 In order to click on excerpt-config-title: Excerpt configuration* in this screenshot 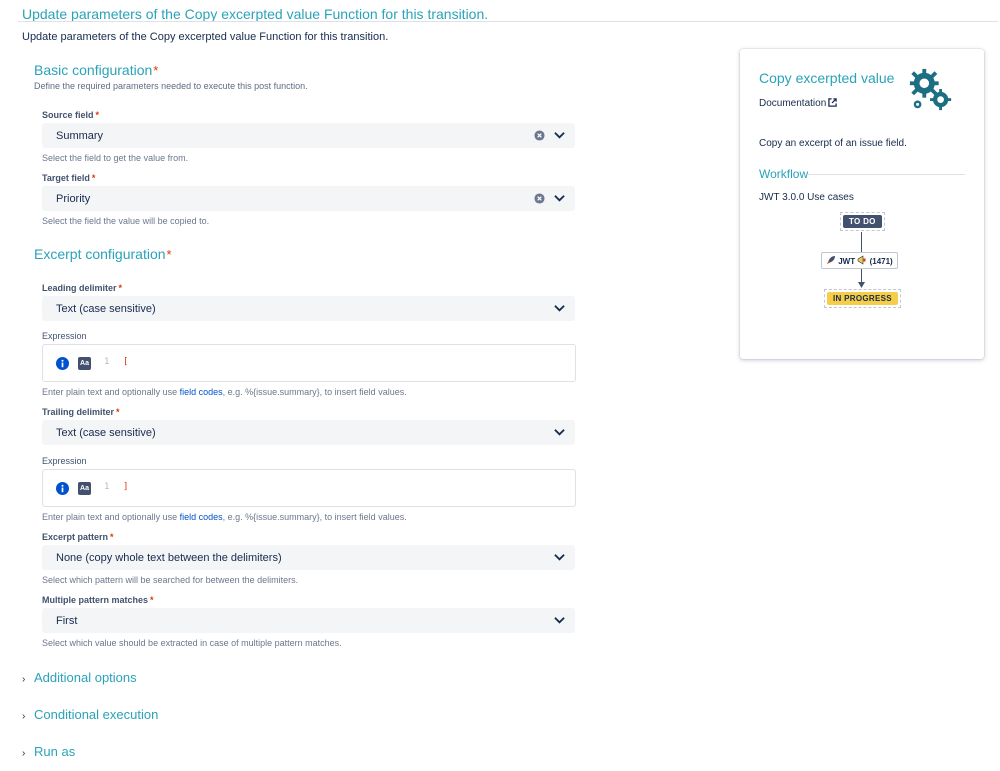, I will do `click(103, 254)`.